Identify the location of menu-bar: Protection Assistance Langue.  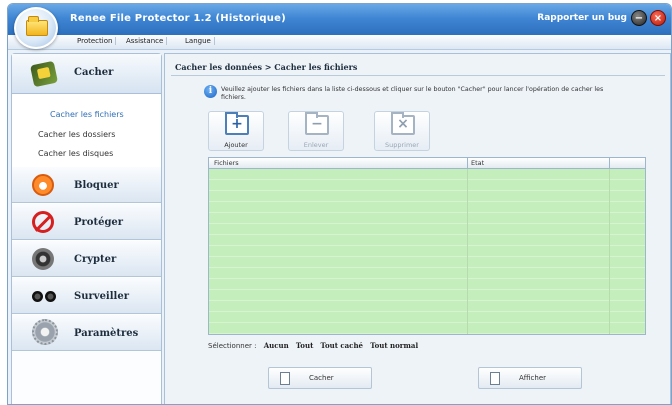
(339, 42).